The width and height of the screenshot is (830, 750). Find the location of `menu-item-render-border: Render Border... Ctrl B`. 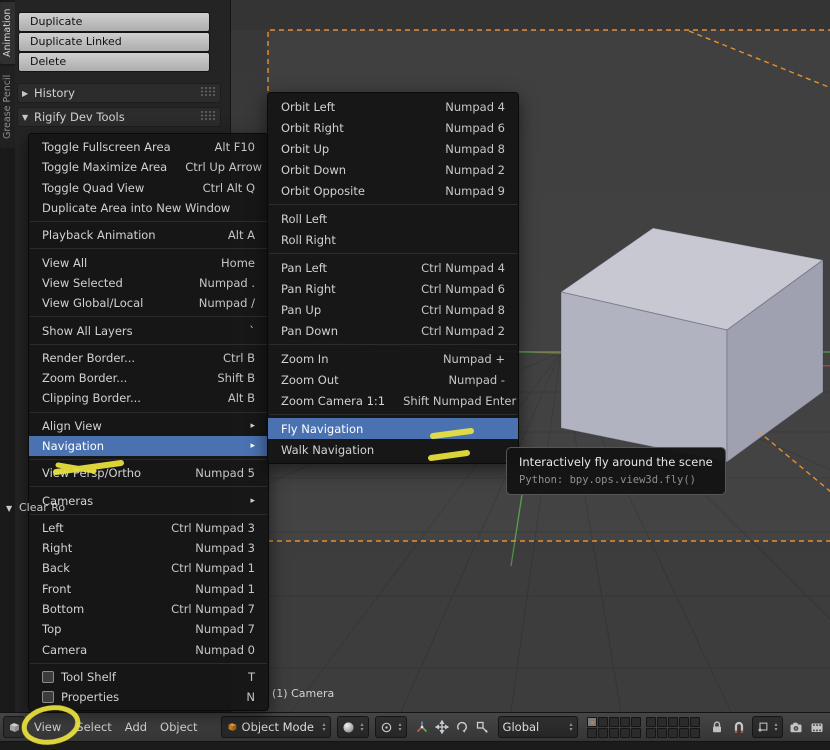

menu-item-render-border: Render Border... Ctrl B is located at coordinates (148, 358).